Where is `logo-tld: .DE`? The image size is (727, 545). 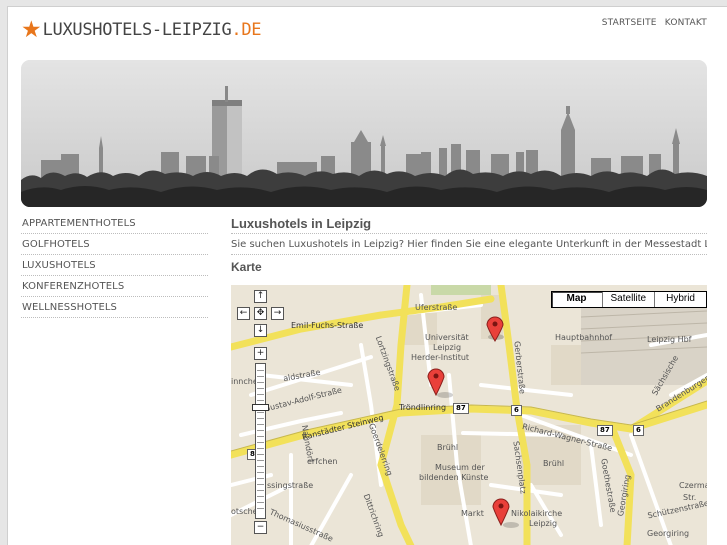 logo-tld: .DE is located at coordinates (246, 30).